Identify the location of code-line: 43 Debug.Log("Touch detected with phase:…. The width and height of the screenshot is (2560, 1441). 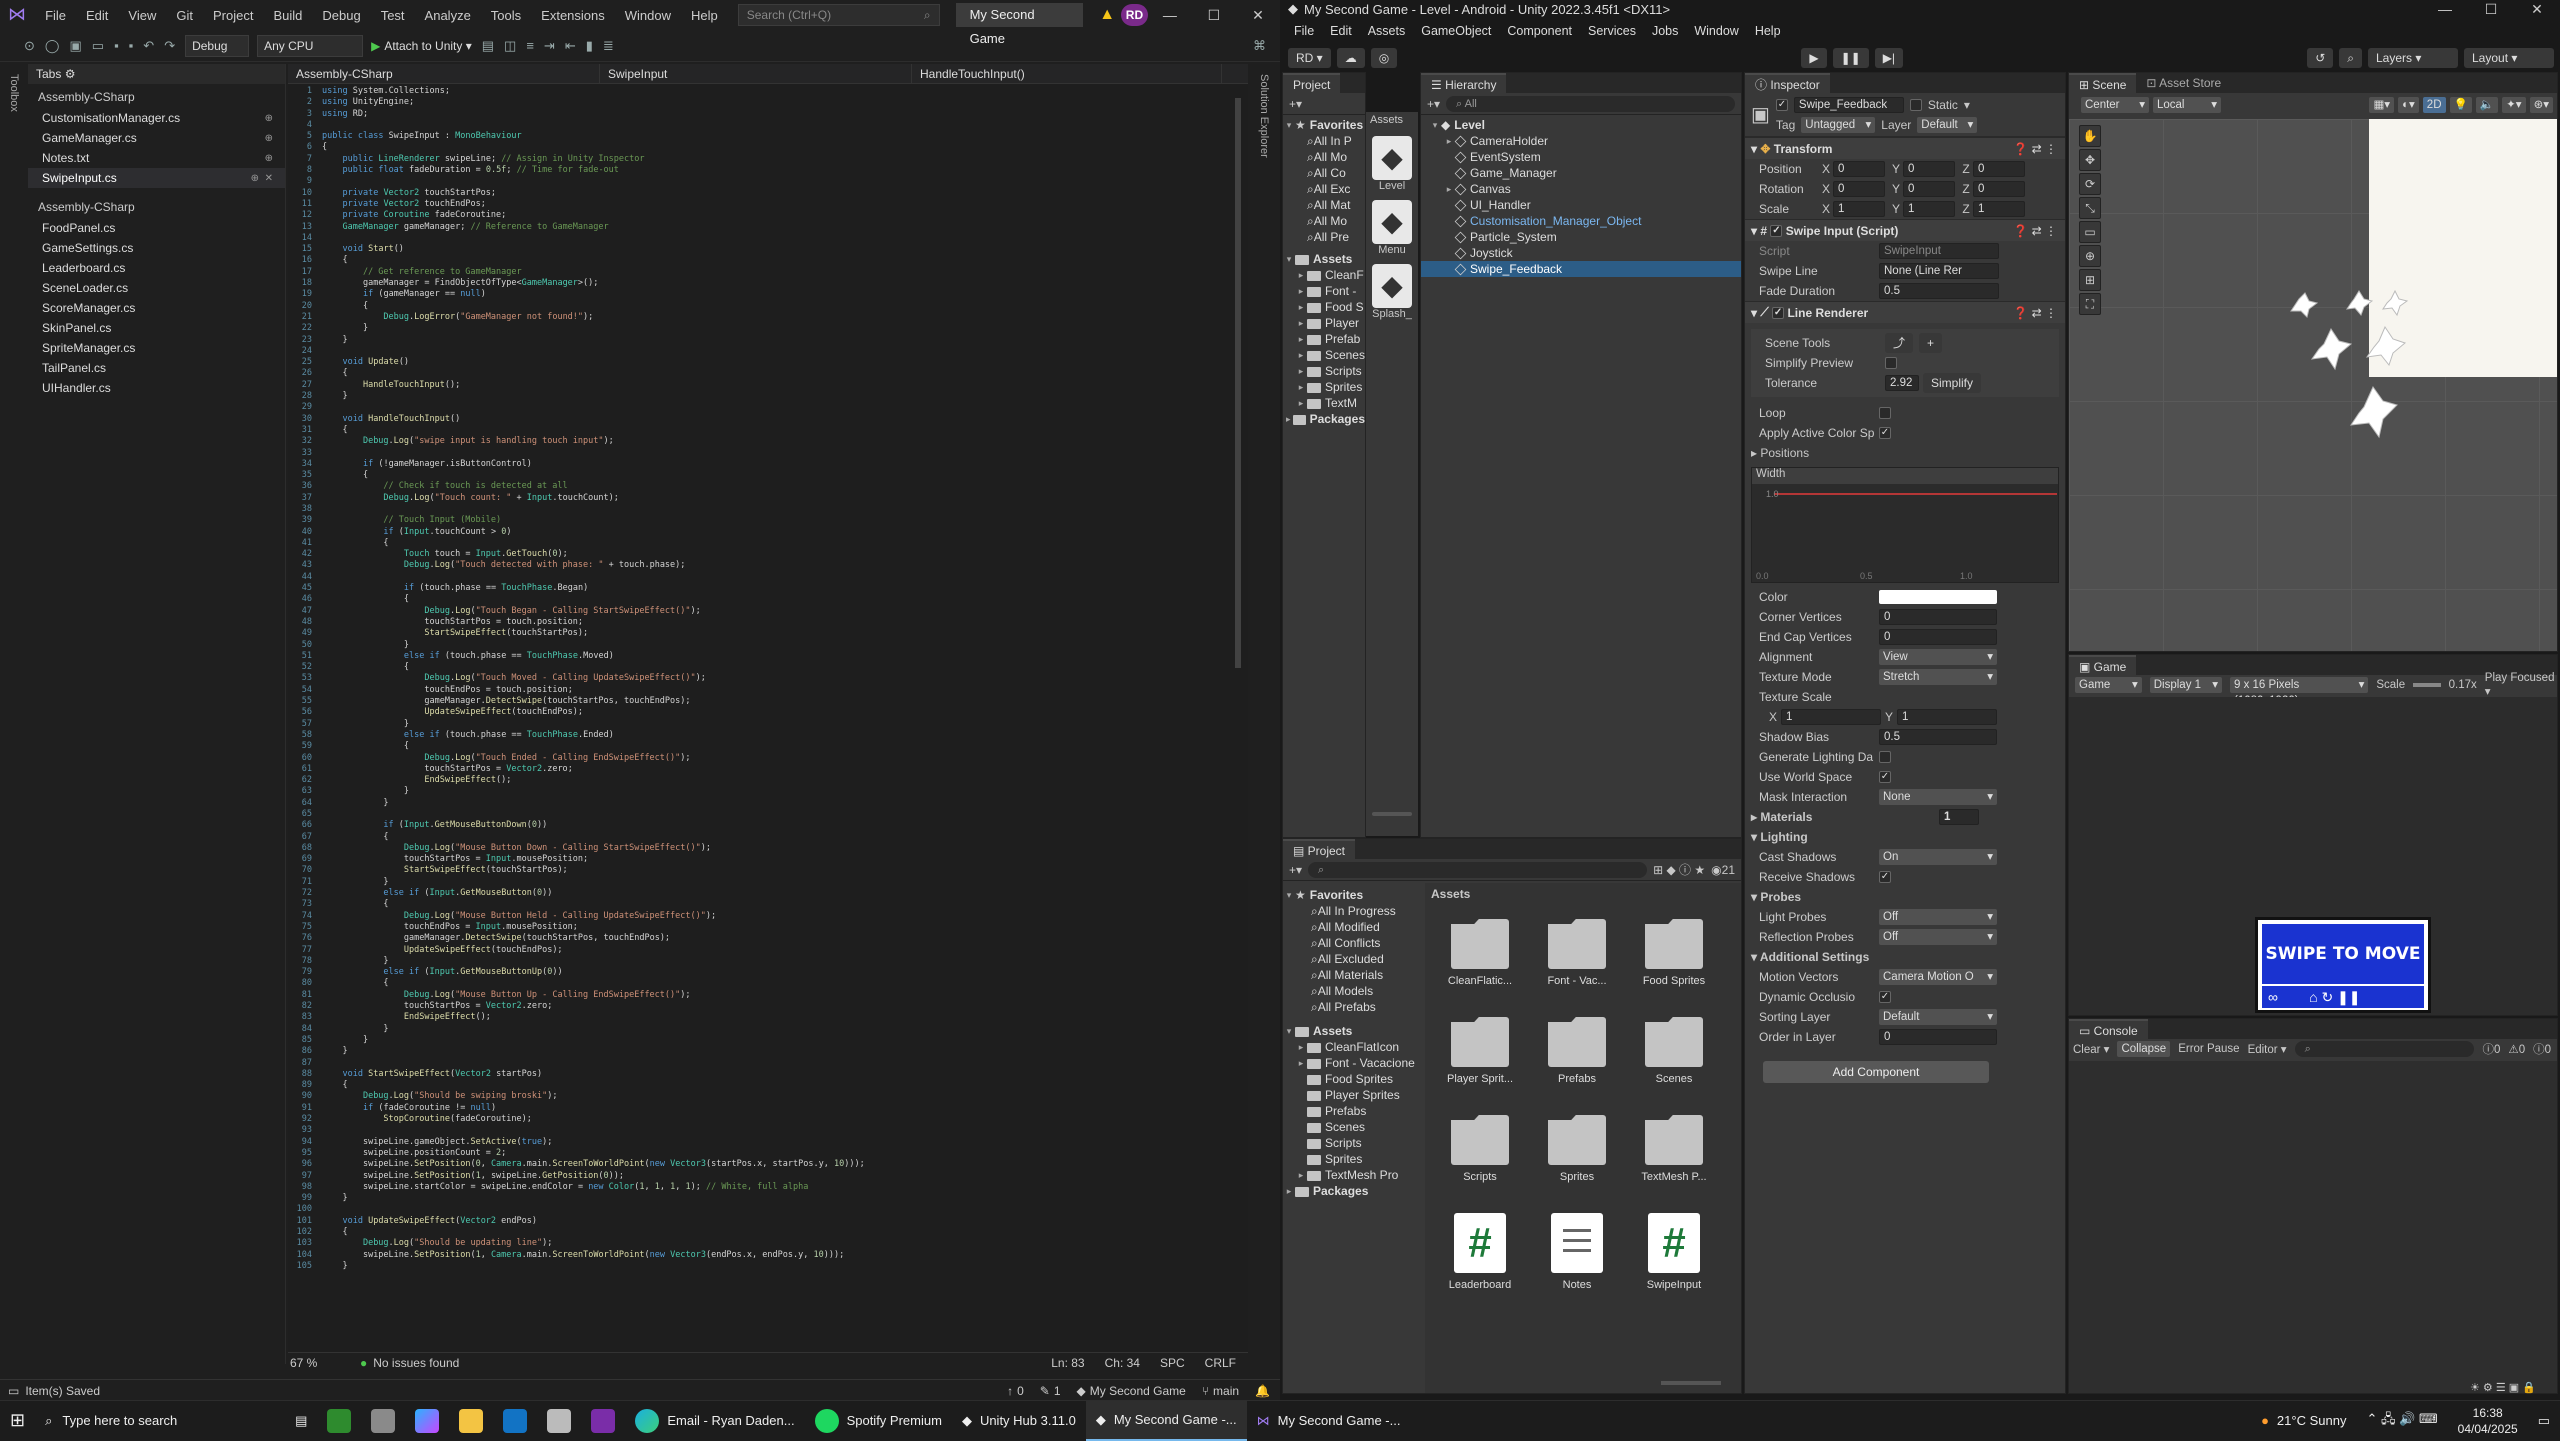
(768, 565).